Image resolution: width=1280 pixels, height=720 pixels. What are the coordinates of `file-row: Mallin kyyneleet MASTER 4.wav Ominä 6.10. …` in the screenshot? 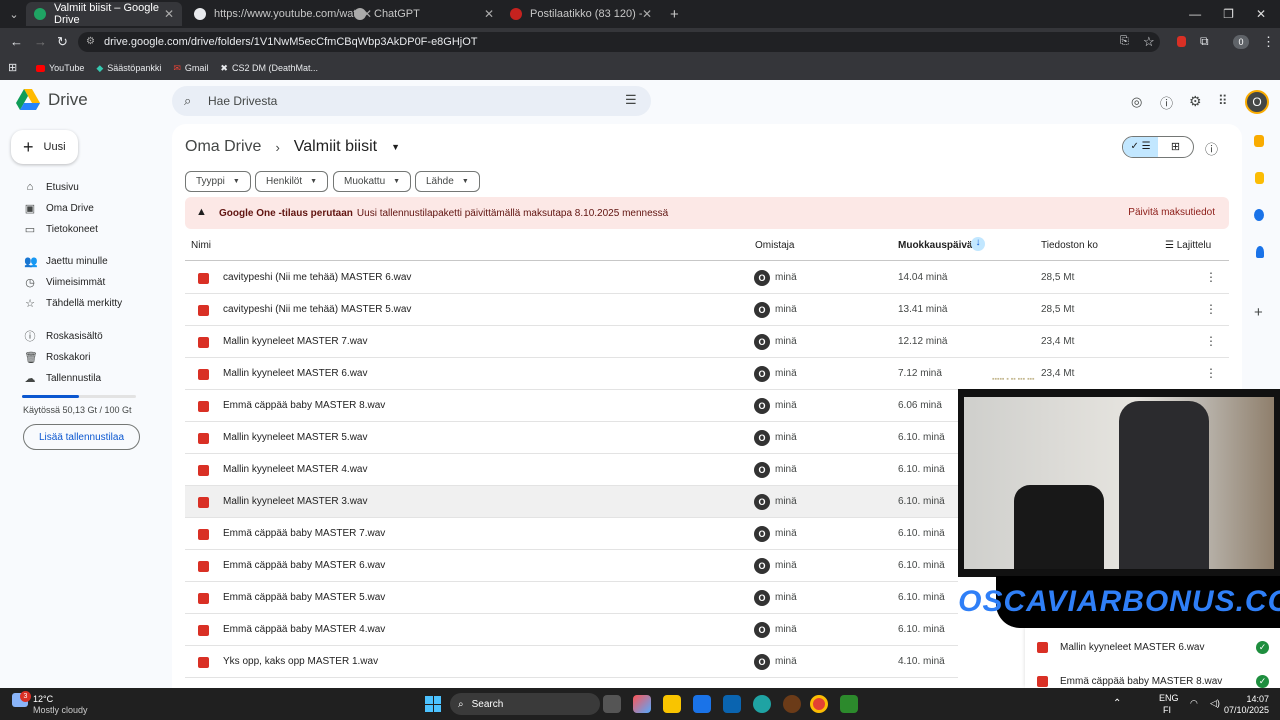 It's located at (571, 470).